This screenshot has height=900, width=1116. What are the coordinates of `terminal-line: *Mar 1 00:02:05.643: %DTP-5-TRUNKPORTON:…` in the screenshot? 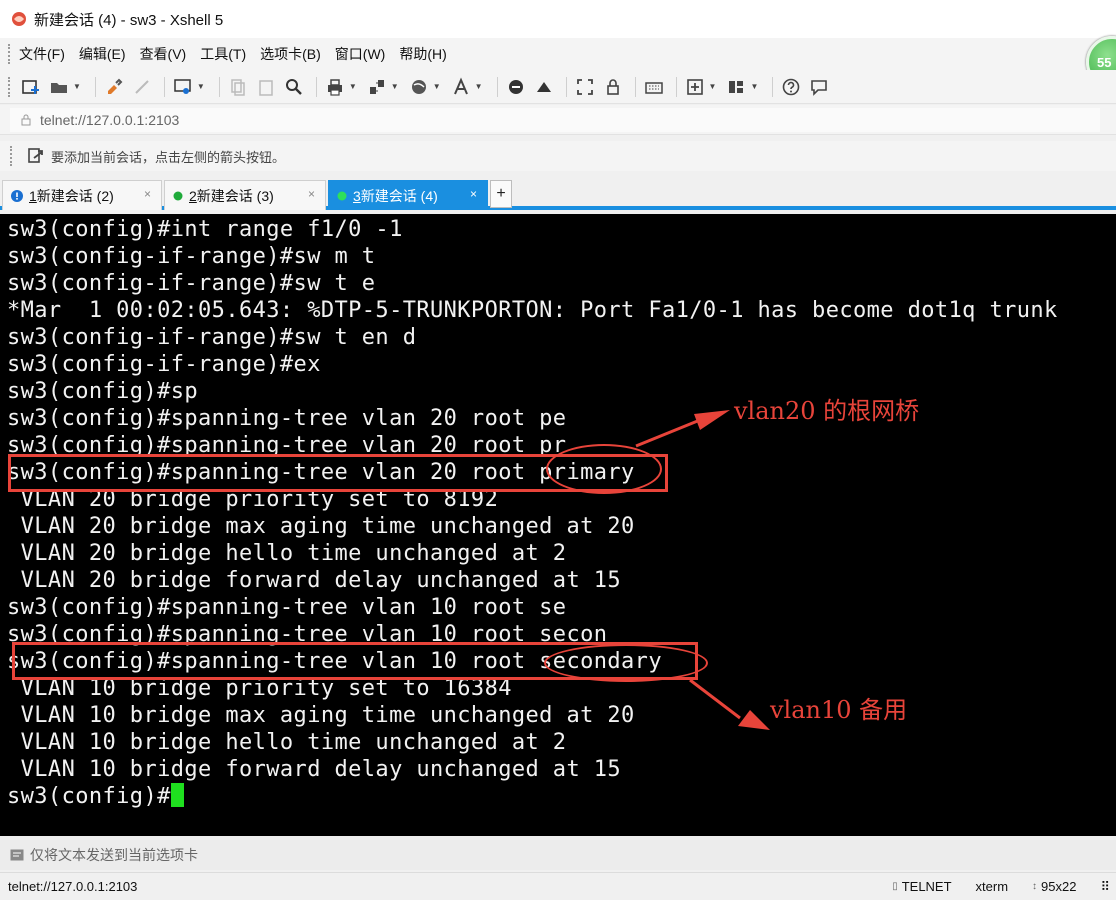 It's located at (532, 310).